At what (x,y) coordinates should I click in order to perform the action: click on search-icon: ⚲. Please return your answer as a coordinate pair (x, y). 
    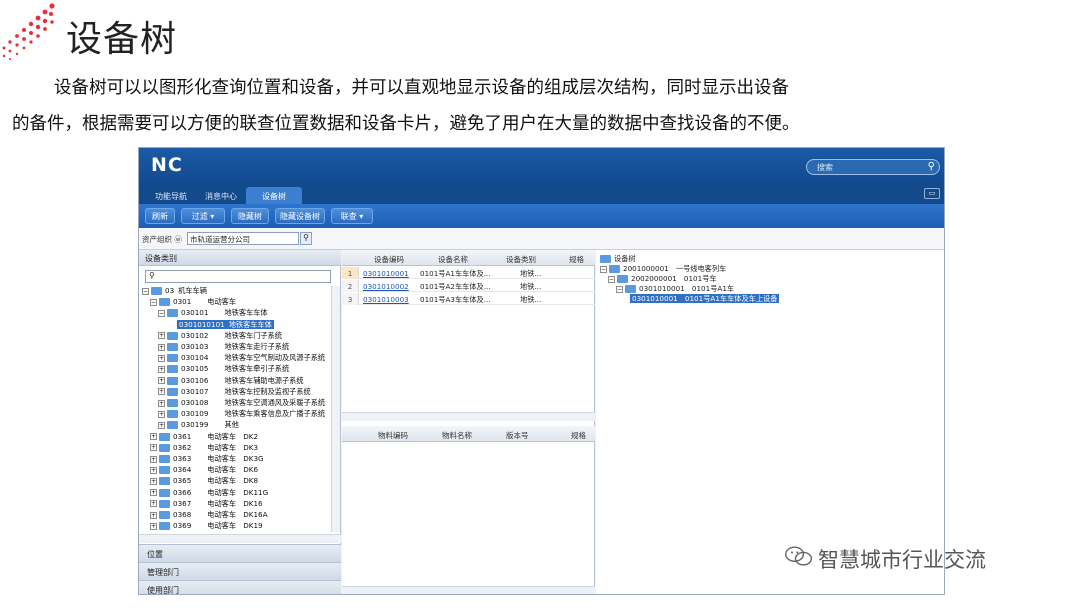
    Looking at the image, I should click on (931, 166).